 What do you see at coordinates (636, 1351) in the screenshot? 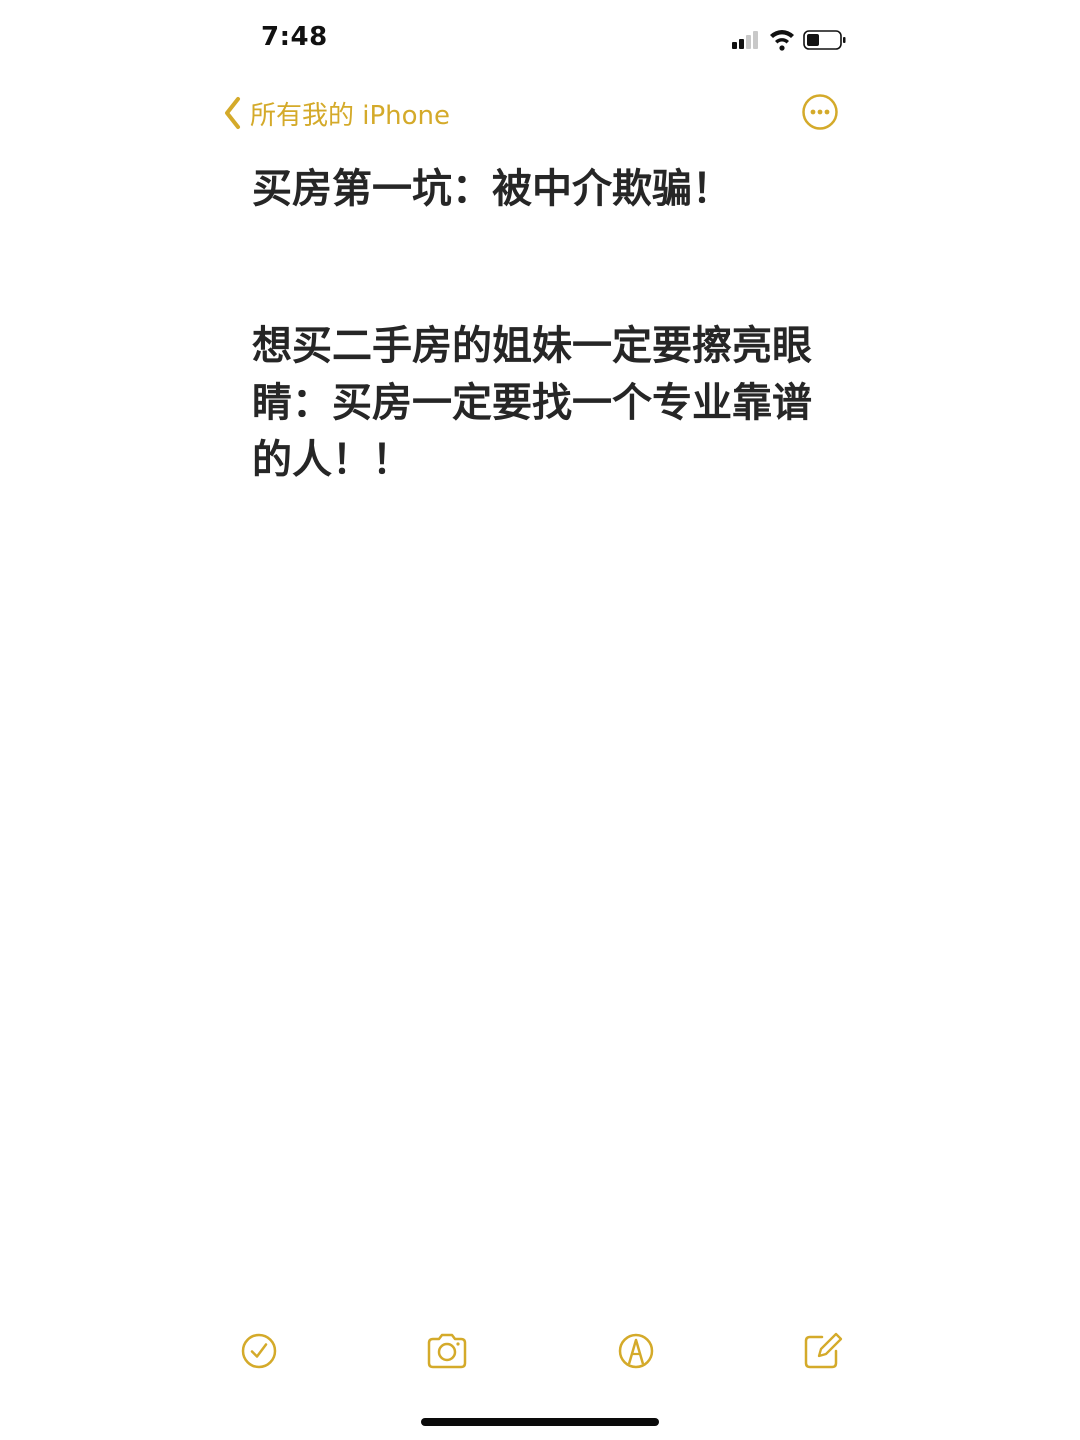
I see `markup-pen-icon` at bounding box center [636, 1351].